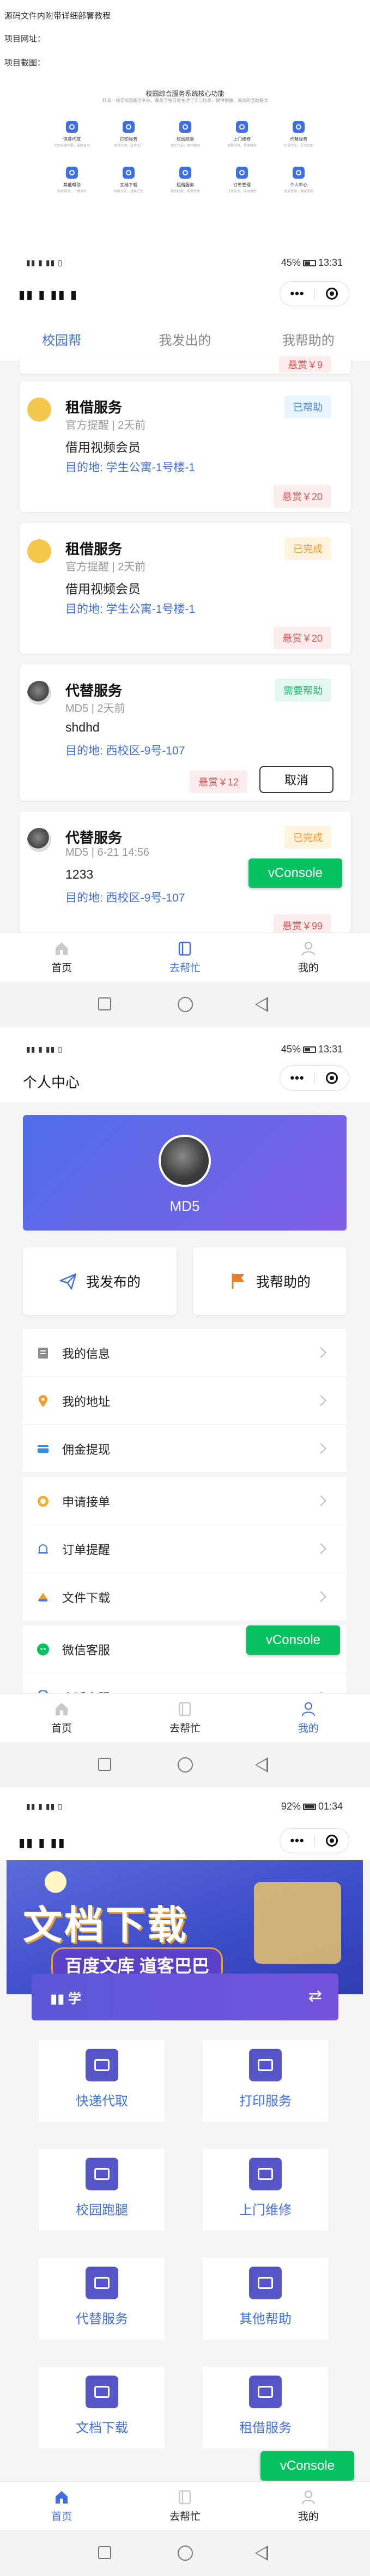 The image size is (370, 2576). Describe the element at coordinates (185, 1161) in the screenshot. I see `avatar` at that location.